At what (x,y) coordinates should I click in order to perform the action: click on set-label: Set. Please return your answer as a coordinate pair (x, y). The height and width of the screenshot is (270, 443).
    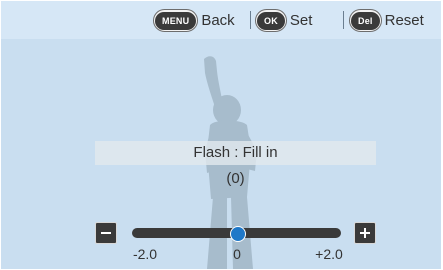
    Looking at the image, I should click on (301, 20).